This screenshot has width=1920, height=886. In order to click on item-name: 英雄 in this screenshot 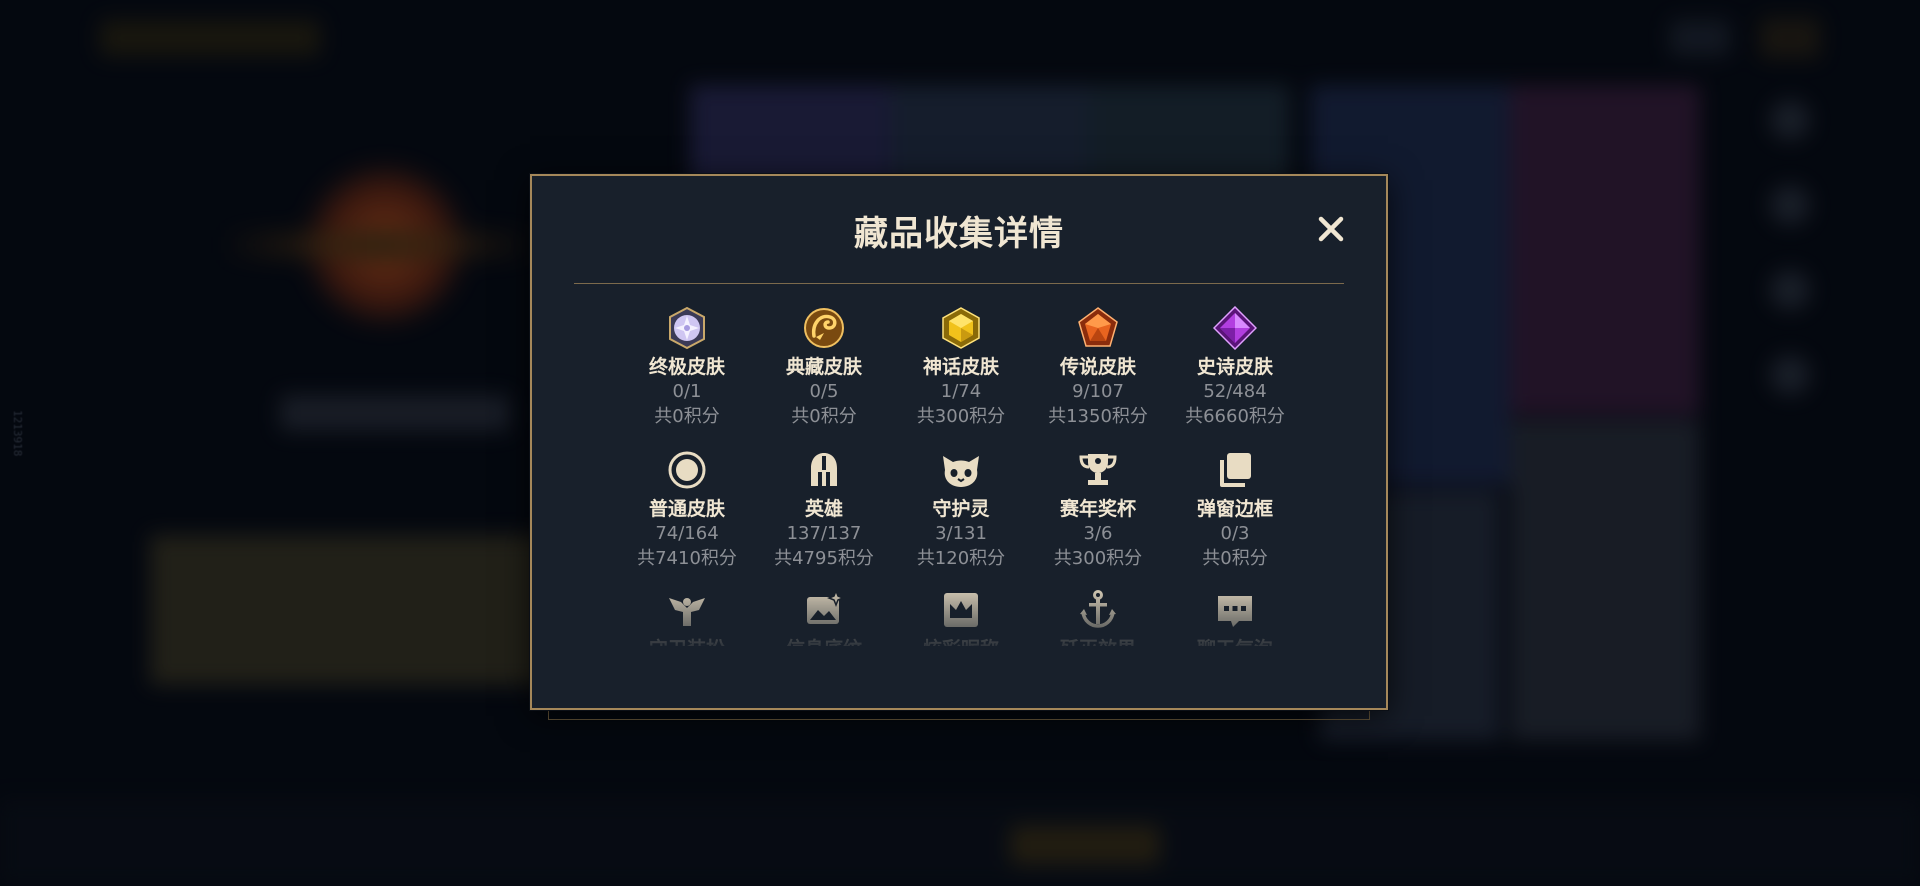, I will do `click(823, 509)`.